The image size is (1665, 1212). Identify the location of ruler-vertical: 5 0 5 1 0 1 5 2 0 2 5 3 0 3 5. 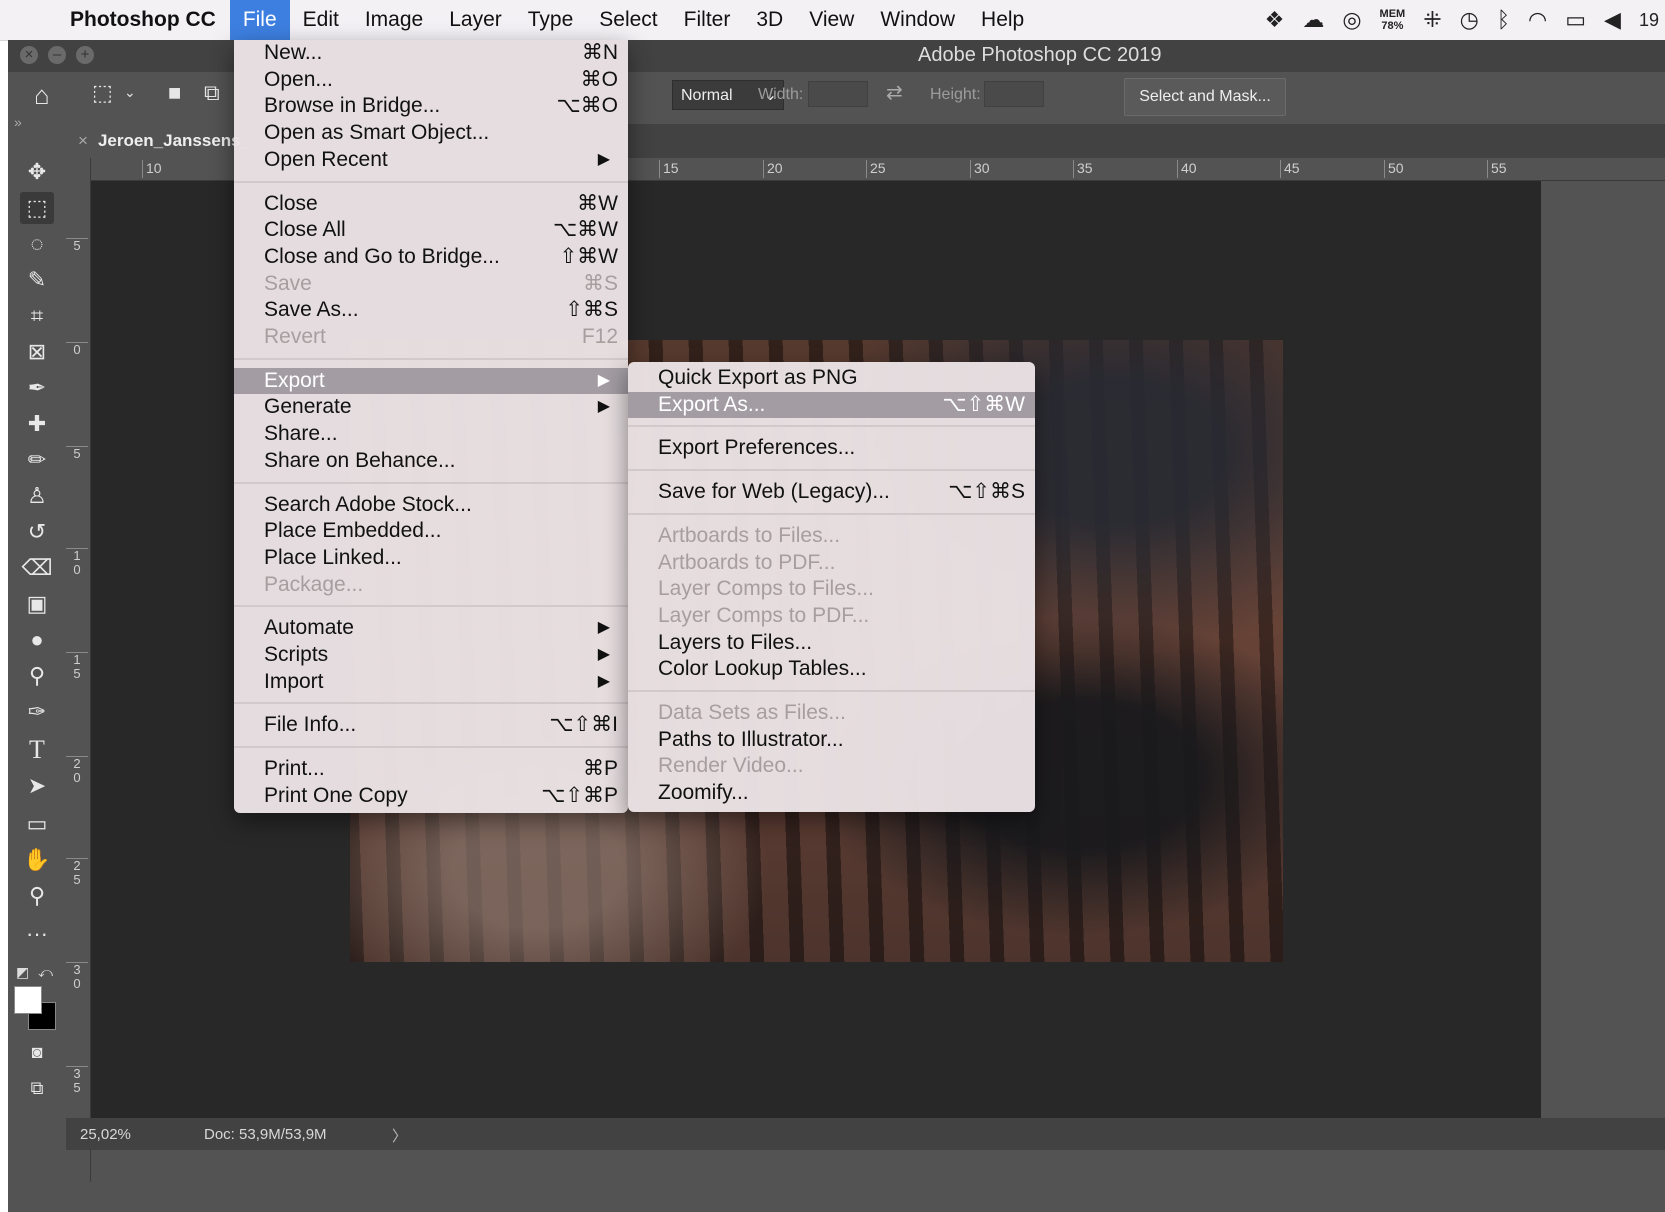
(78, 670).